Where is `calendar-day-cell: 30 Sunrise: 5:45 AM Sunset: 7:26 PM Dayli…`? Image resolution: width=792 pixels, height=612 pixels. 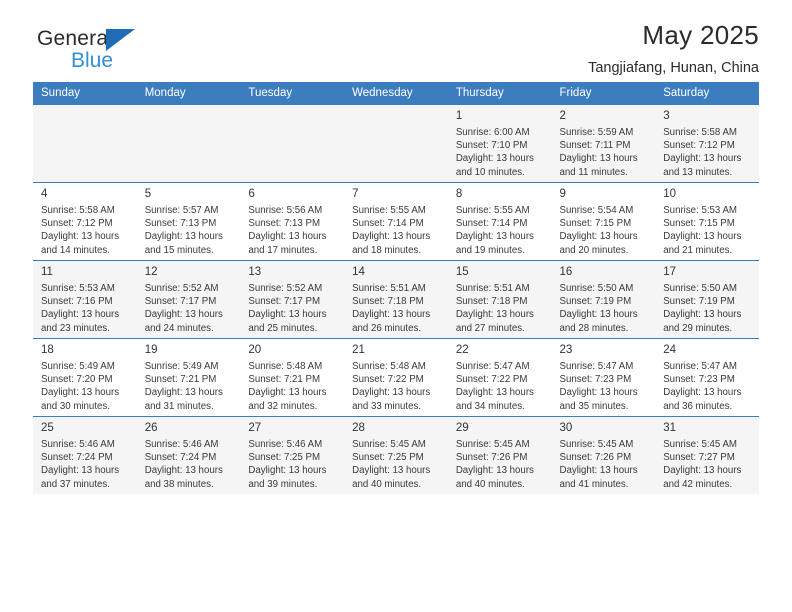
calendar-day-cell: 30 Sunrise: 5:45 AM Sunset: 7:26 PM Dayli… is located at coordinates (603, 455).